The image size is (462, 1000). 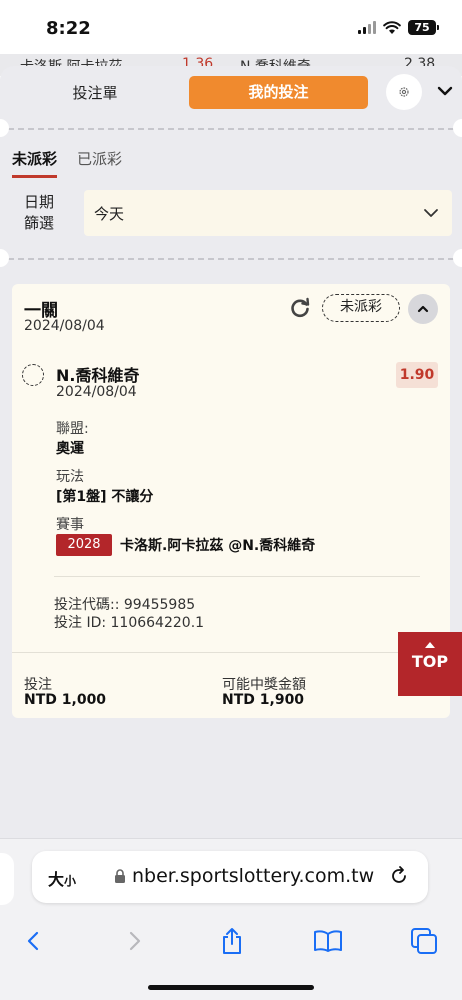 I want to click on tab-bet-slip: 投注單, so click(x=95, y=92).